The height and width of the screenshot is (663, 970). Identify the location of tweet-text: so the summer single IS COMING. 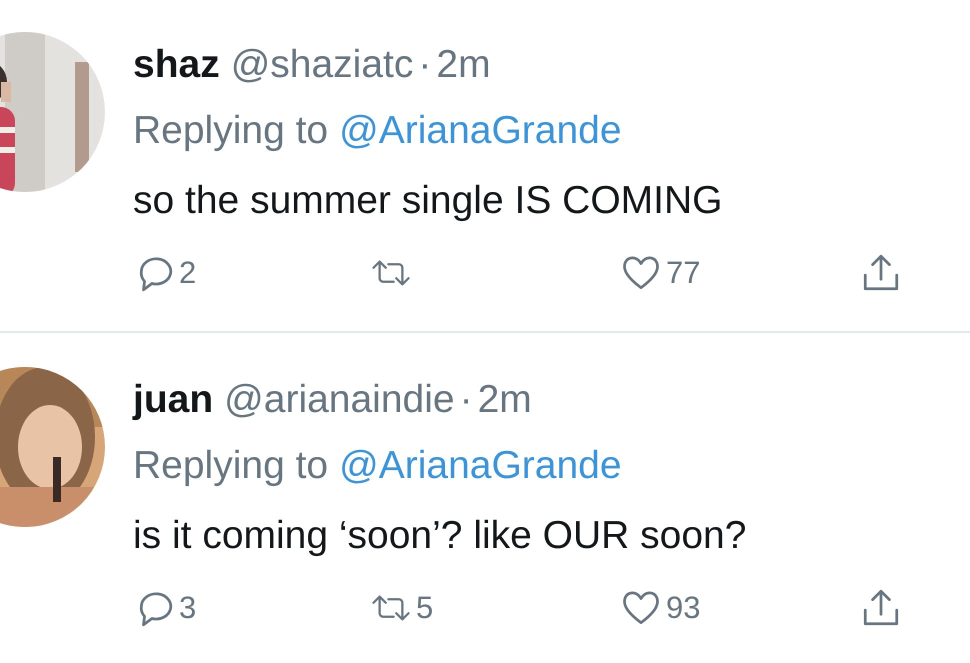
(428, 201).